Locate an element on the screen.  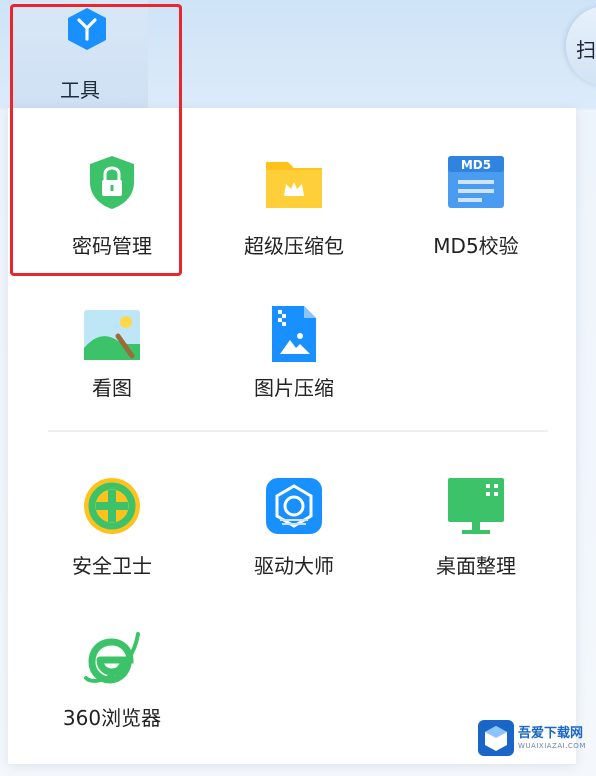
highlight-box is located at coordinates (96, 140).